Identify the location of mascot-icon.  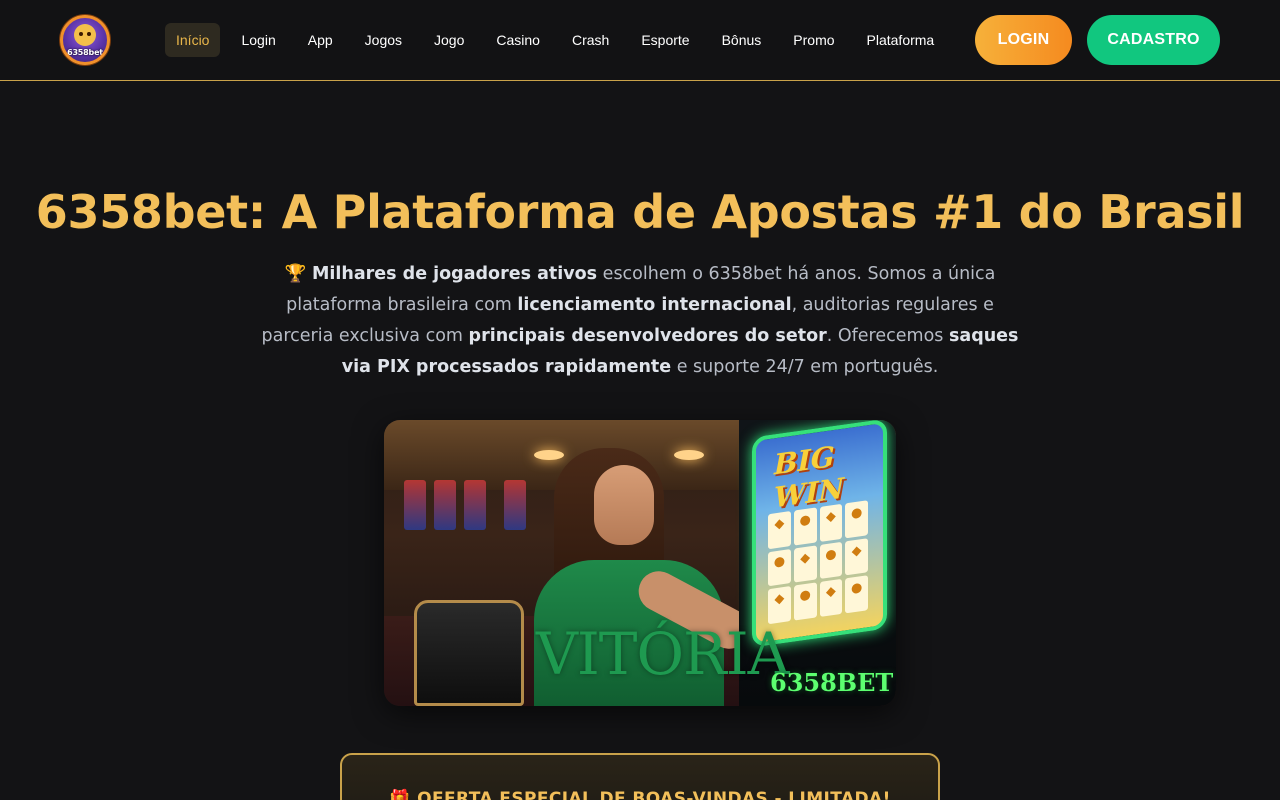
(85, 35).